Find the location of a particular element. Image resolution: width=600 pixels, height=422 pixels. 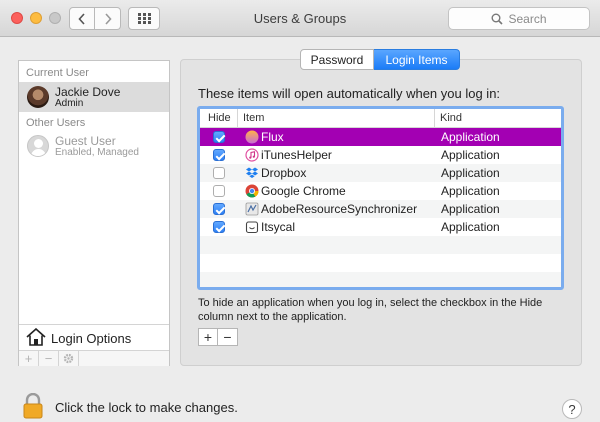

user-name: Jackie Dove is located at coordinates (88, 92).